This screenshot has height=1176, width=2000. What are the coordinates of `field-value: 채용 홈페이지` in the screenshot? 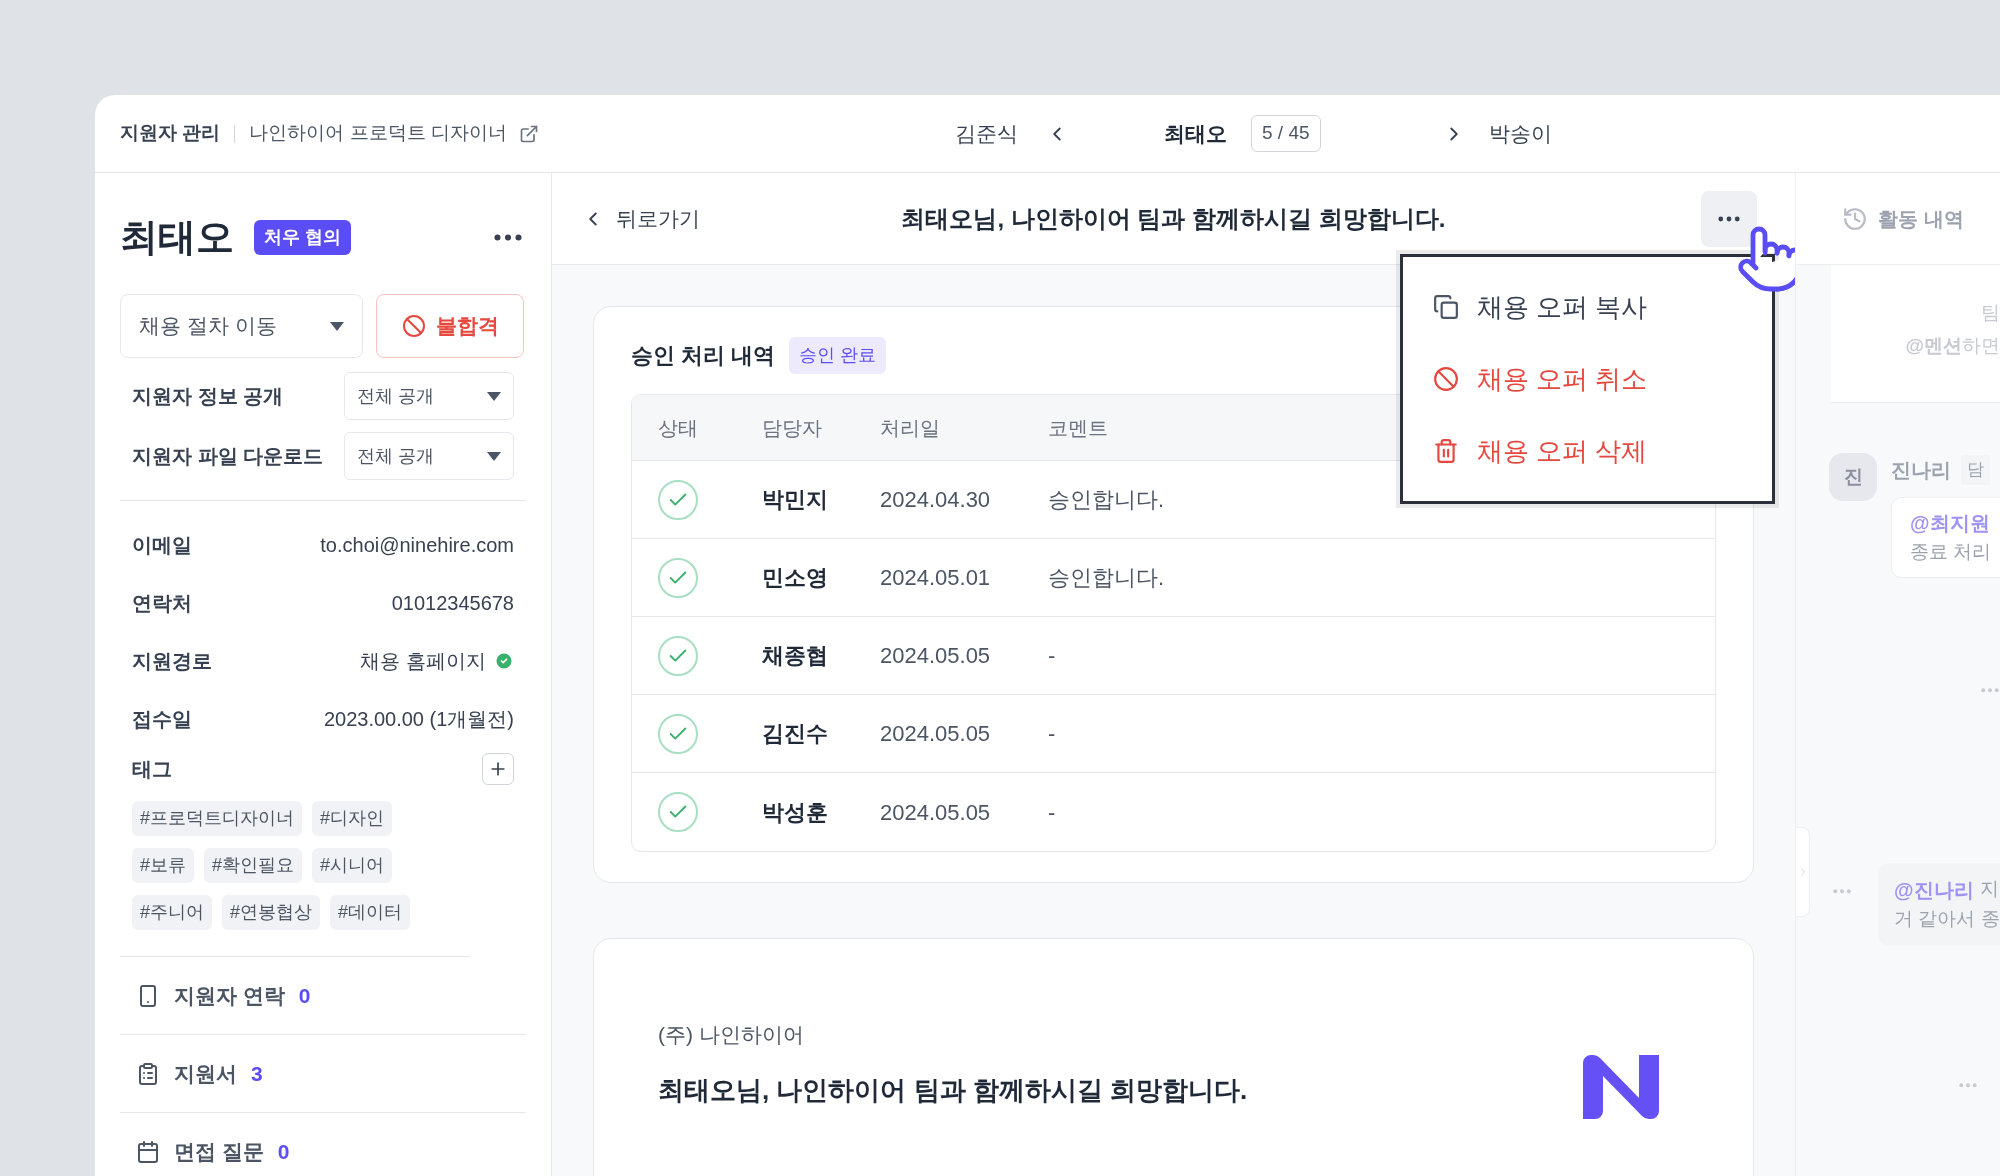 It's located at (423, 661).